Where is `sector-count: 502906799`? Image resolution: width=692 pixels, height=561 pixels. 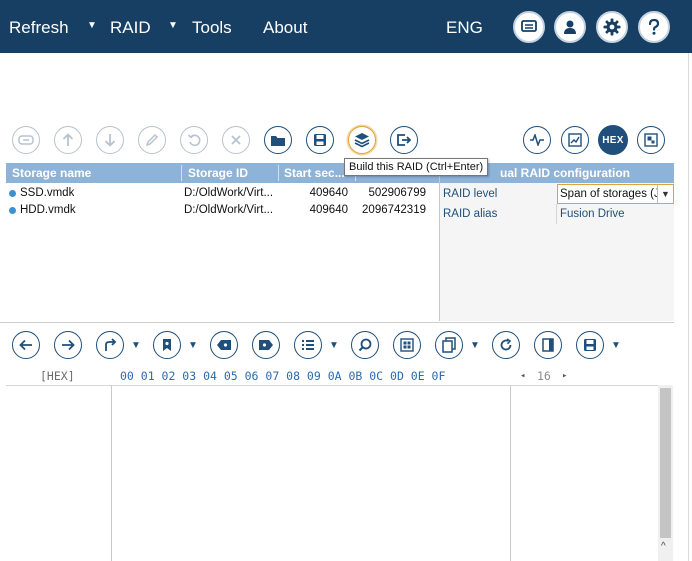
sector-count: 502906799 is located at coordinates (397, 193).